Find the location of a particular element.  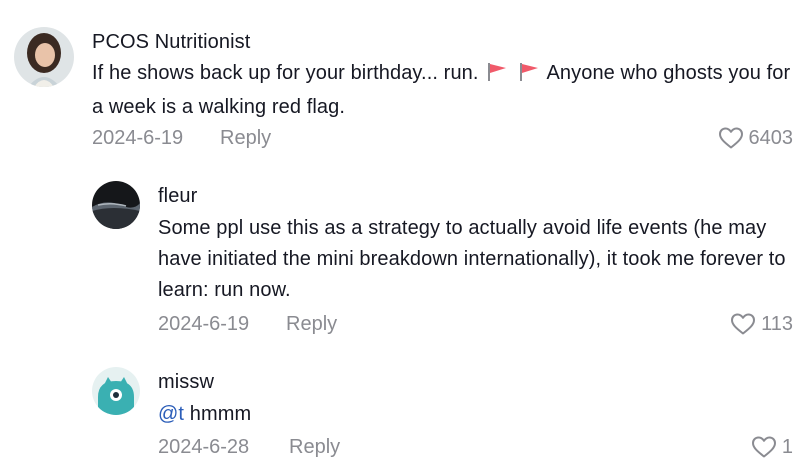

comment-text-body: hmmm is located at coordinates (220, 414).